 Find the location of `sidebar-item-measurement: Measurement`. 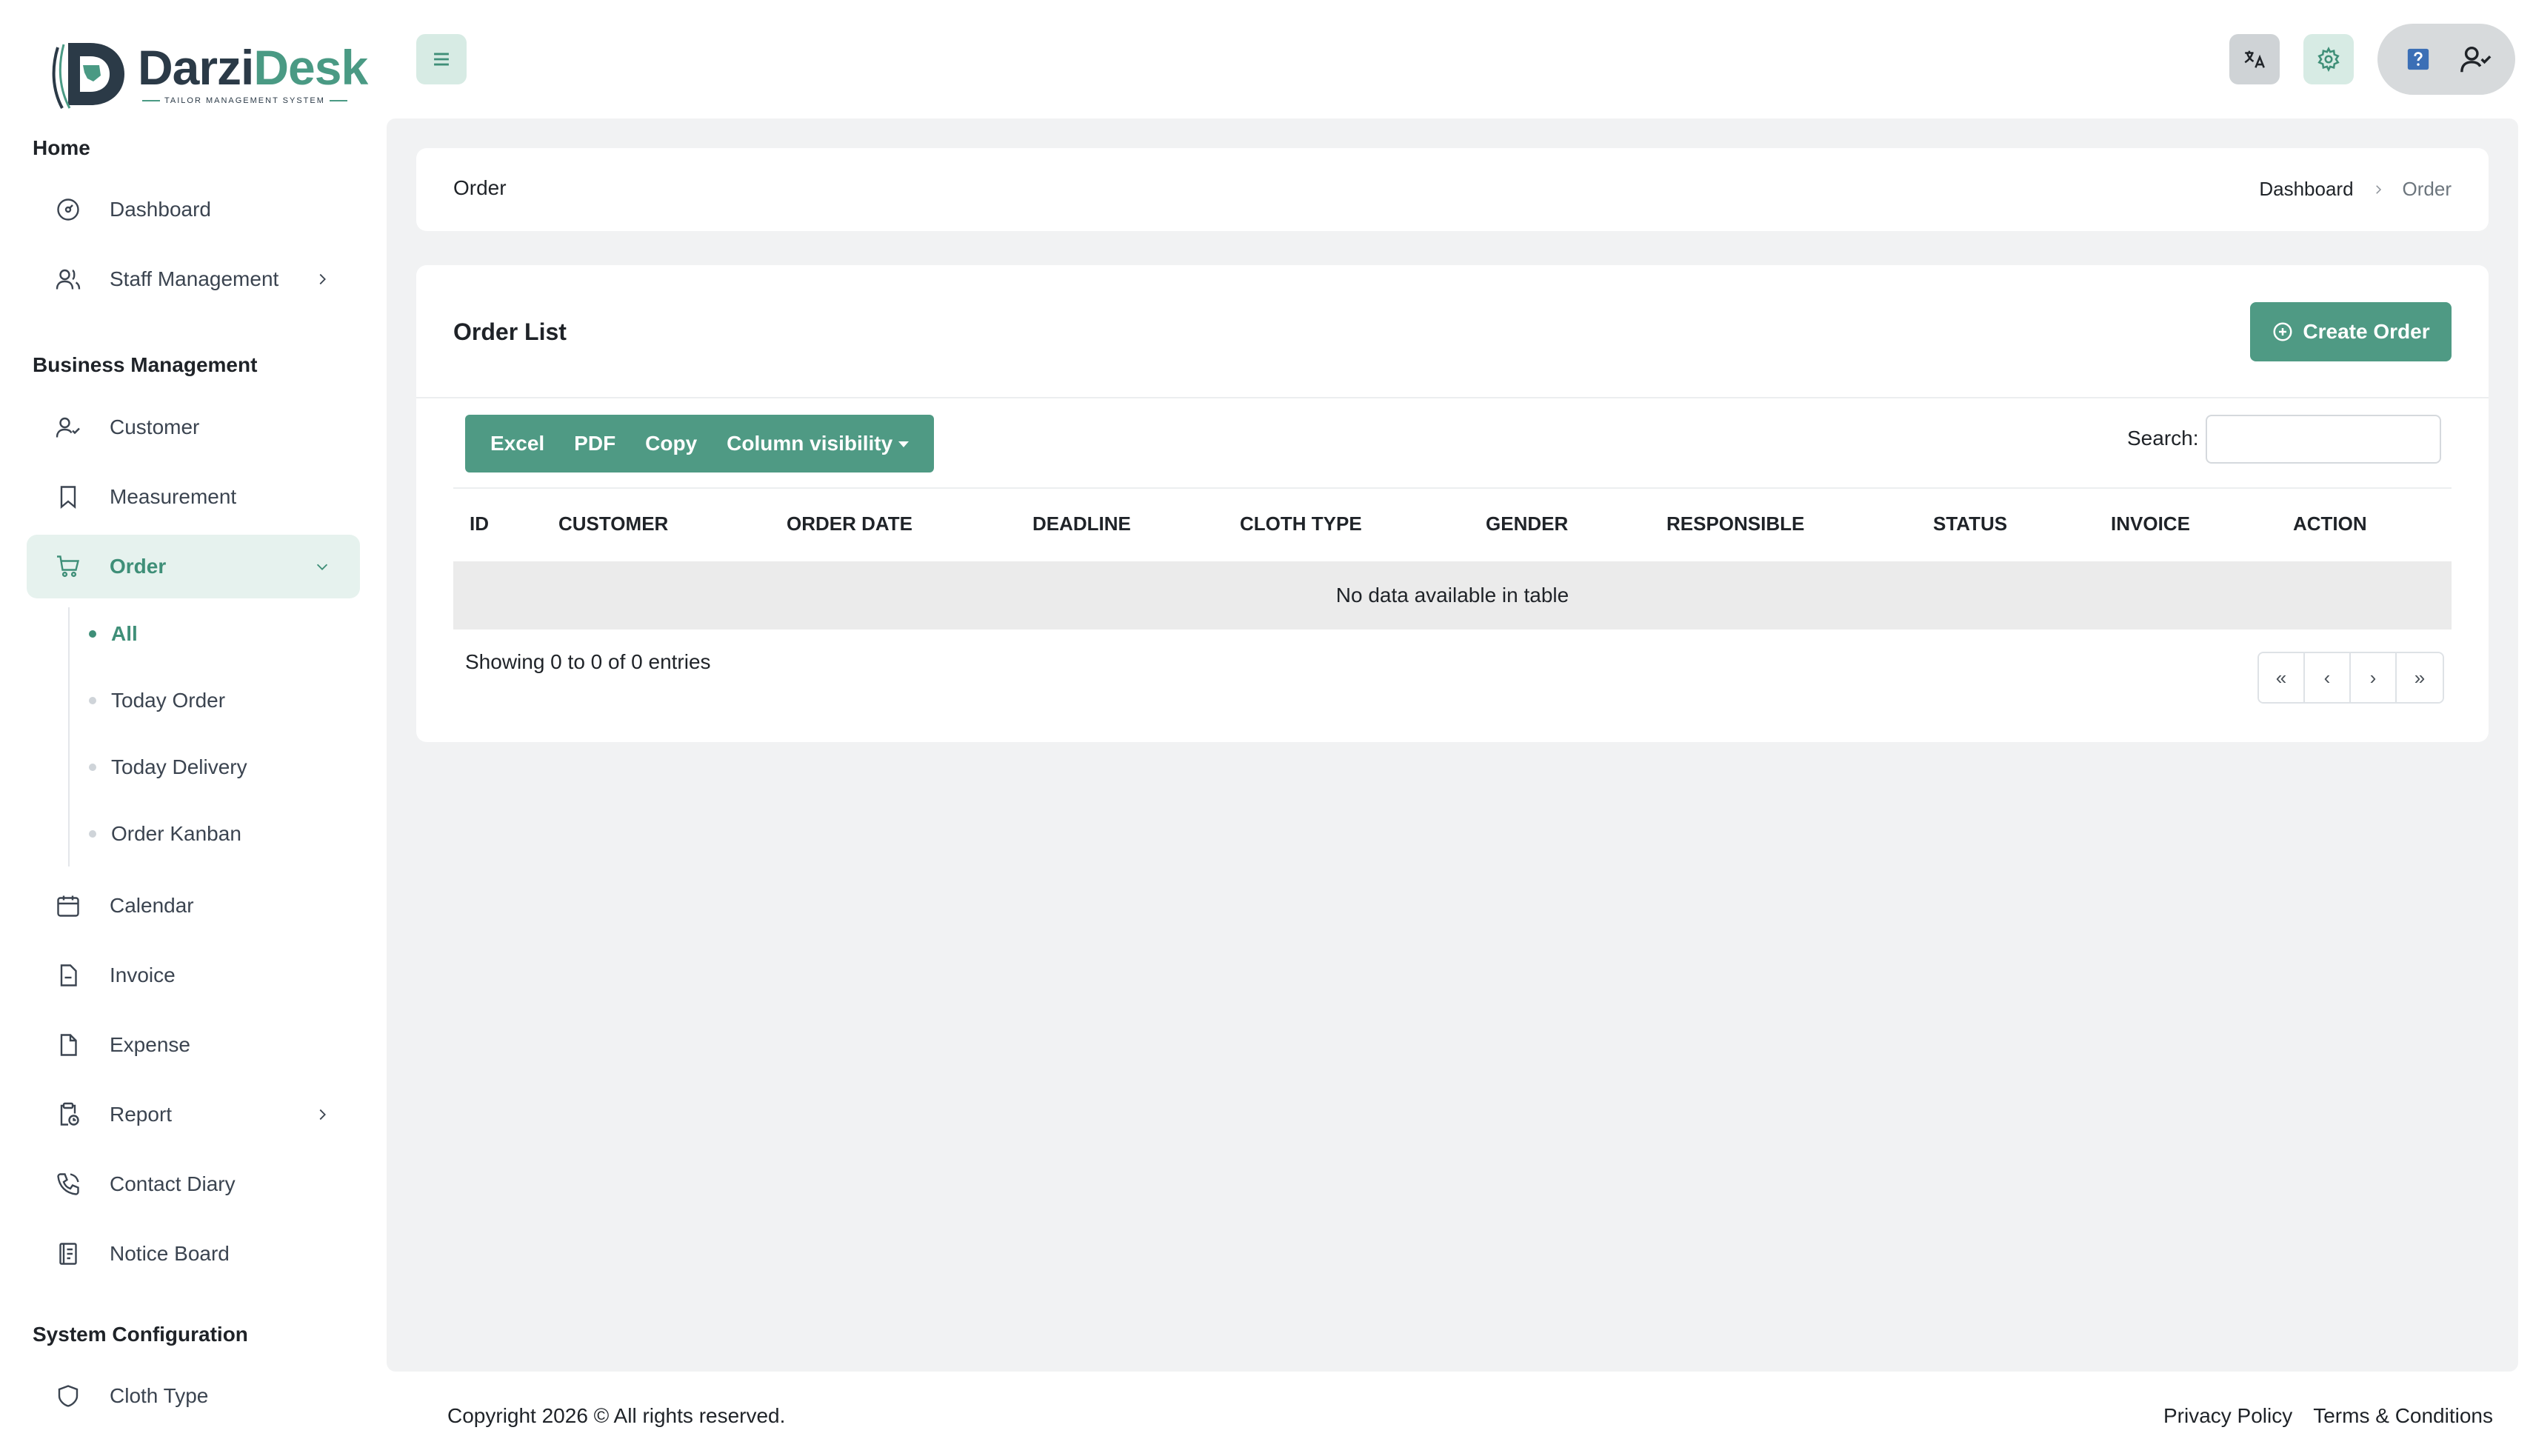

sidebar-item-measurement: Measurement is located at coordinates (193, 497).